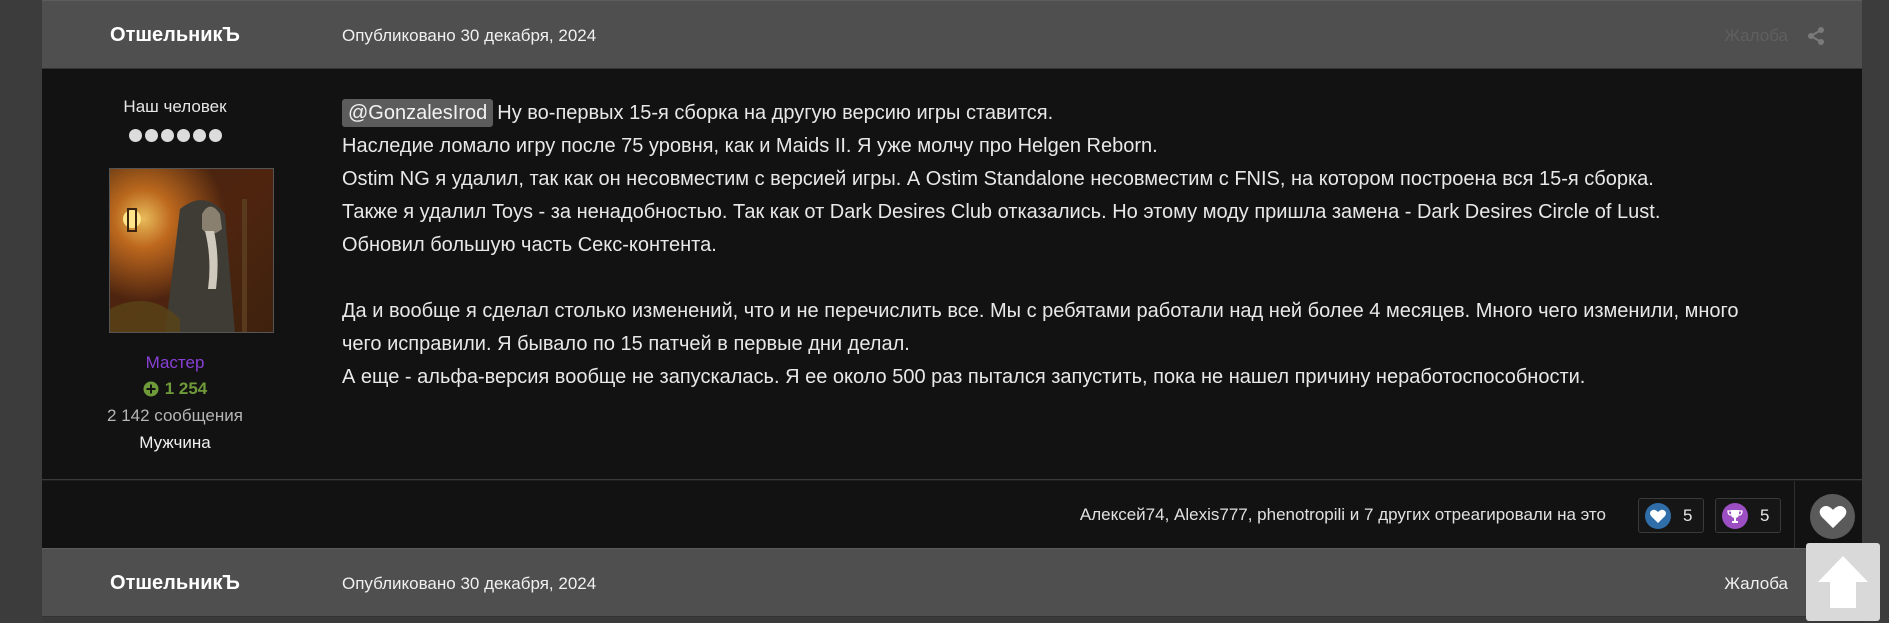 The height and width of the screenshot is (623, 1889). Describe the element at coordinates (1688, 515) in the screenshot. I see `reaction-like-count: 5` at that location.